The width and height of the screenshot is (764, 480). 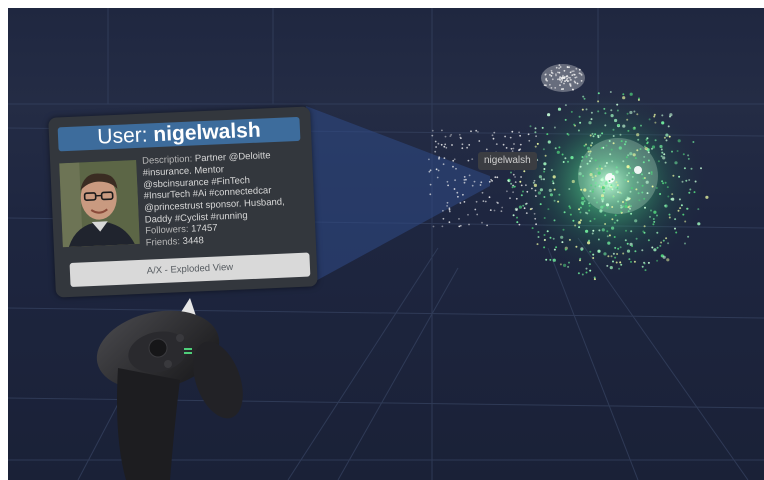 What do you see at coordinates (169, 389) in the screenshot?
I see `vr-controller-icon` at bounding box center [169, 389].